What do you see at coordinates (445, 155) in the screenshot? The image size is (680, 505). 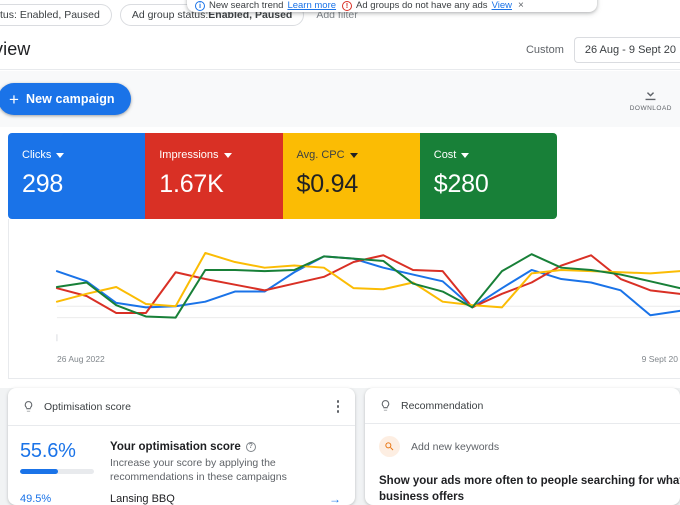 I see `metric-label: Cost` at bounding box center [445, 155].